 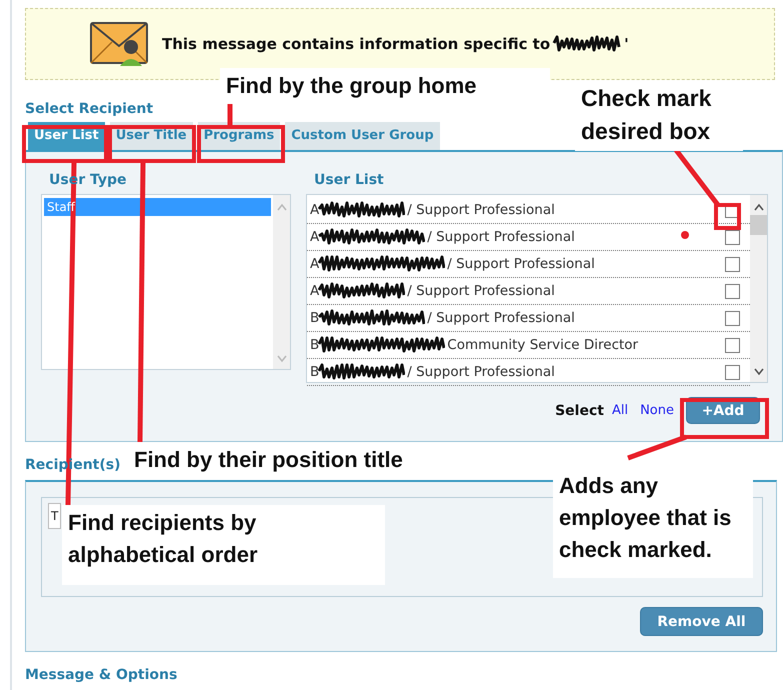 I want to click on envelope-person-icon, so click(x=119, y=44).